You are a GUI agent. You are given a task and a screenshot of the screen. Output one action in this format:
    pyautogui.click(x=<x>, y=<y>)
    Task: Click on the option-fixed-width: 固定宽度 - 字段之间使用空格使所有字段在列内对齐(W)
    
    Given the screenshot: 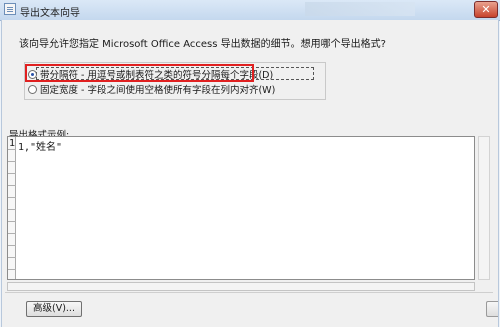 What is the action you would take?
    pyautogui.click(x=151, y=89)
    